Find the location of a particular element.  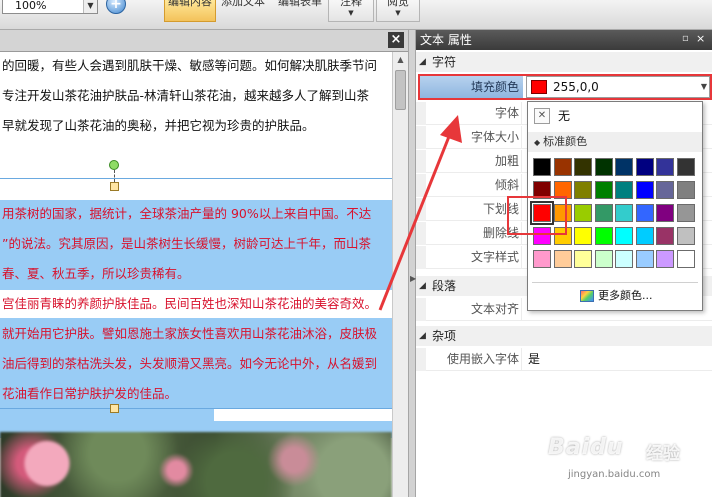

camellia-photo is located at coordinates (196, 464).